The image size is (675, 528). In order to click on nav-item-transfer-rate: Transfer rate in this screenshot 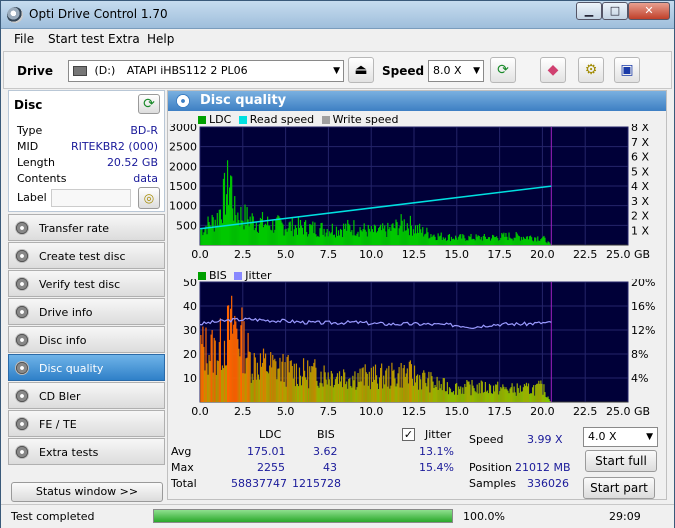, I will do `click(86, 227)`.